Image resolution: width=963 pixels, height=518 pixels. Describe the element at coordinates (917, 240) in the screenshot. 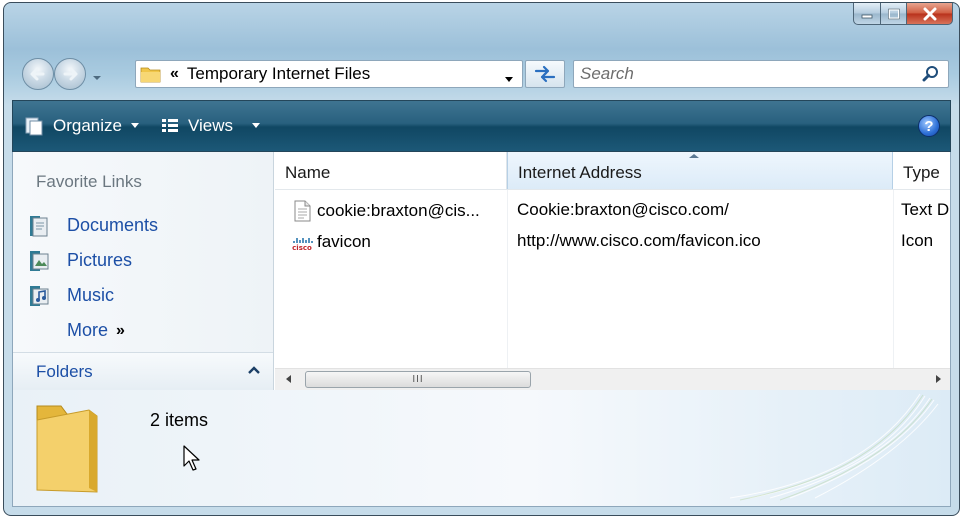

I see `file-type: Icon` at that location.